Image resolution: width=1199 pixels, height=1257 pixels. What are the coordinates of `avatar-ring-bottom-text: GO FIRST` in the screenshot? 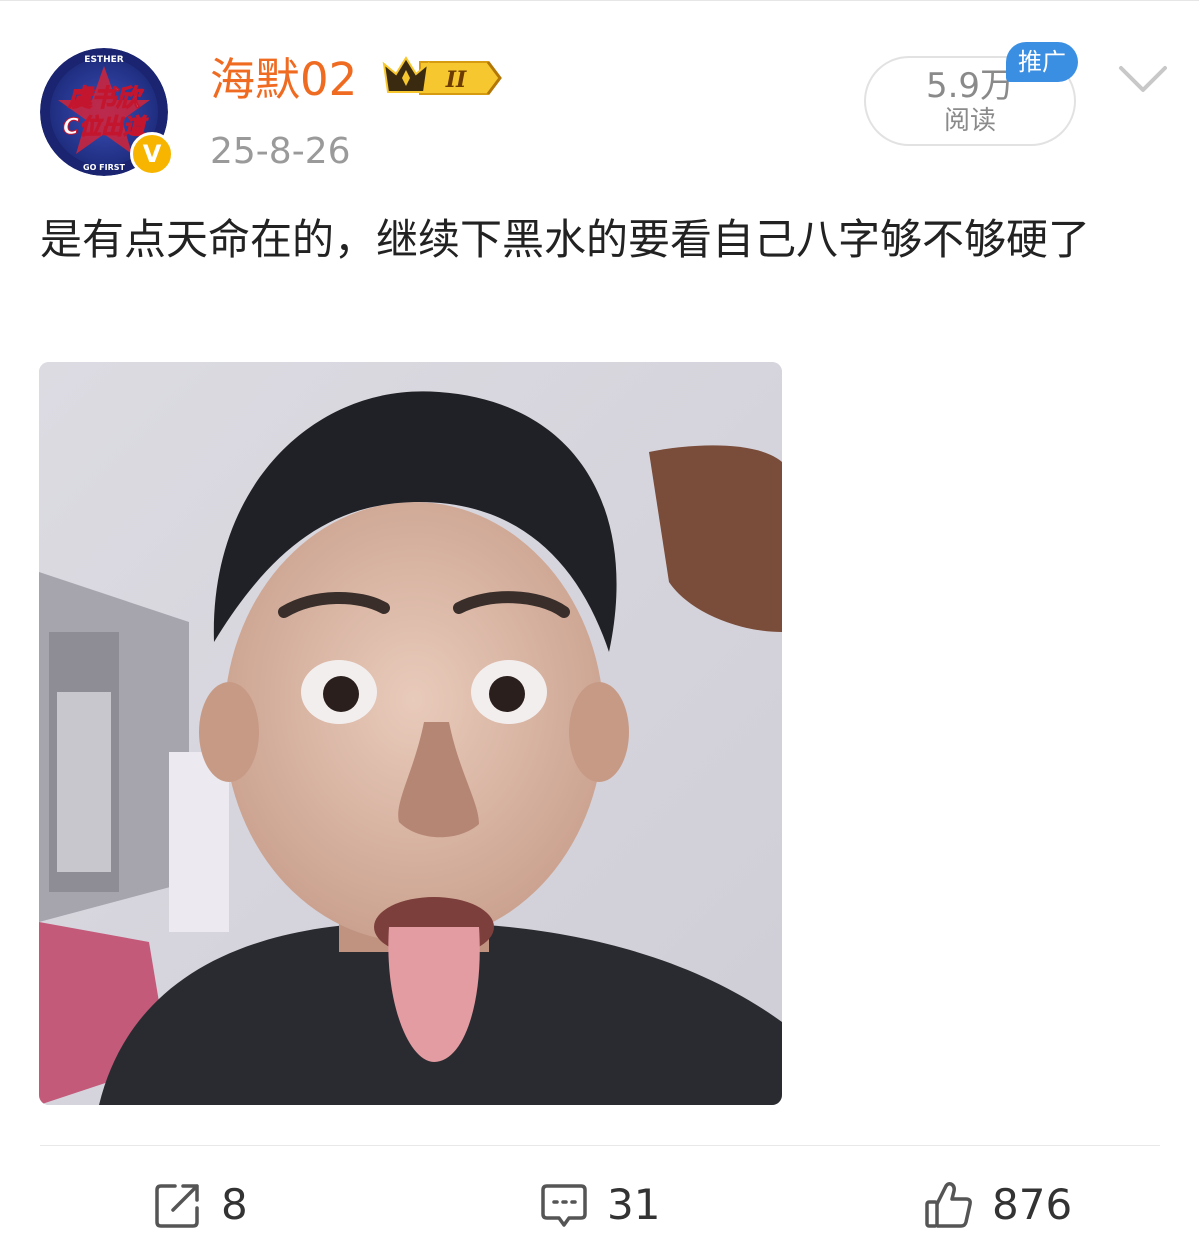 It's located at (104, 167).